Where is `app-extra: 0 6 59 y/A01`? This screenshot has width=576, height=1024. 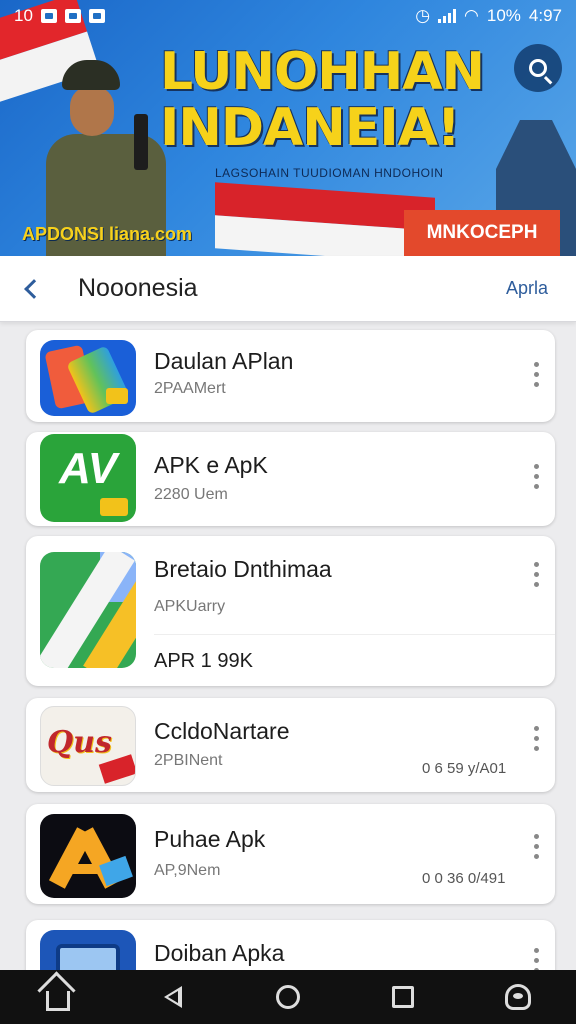 app-extra: 0 6 59 y/A01 is located at coordinates (464, 768).